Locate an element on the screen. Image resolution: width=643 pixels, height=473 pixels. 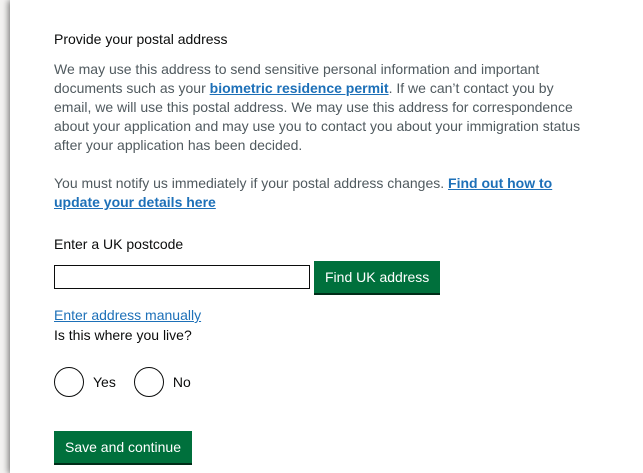
enter-address-manually-link: Enter address manually is located at coordinates (127, 315).